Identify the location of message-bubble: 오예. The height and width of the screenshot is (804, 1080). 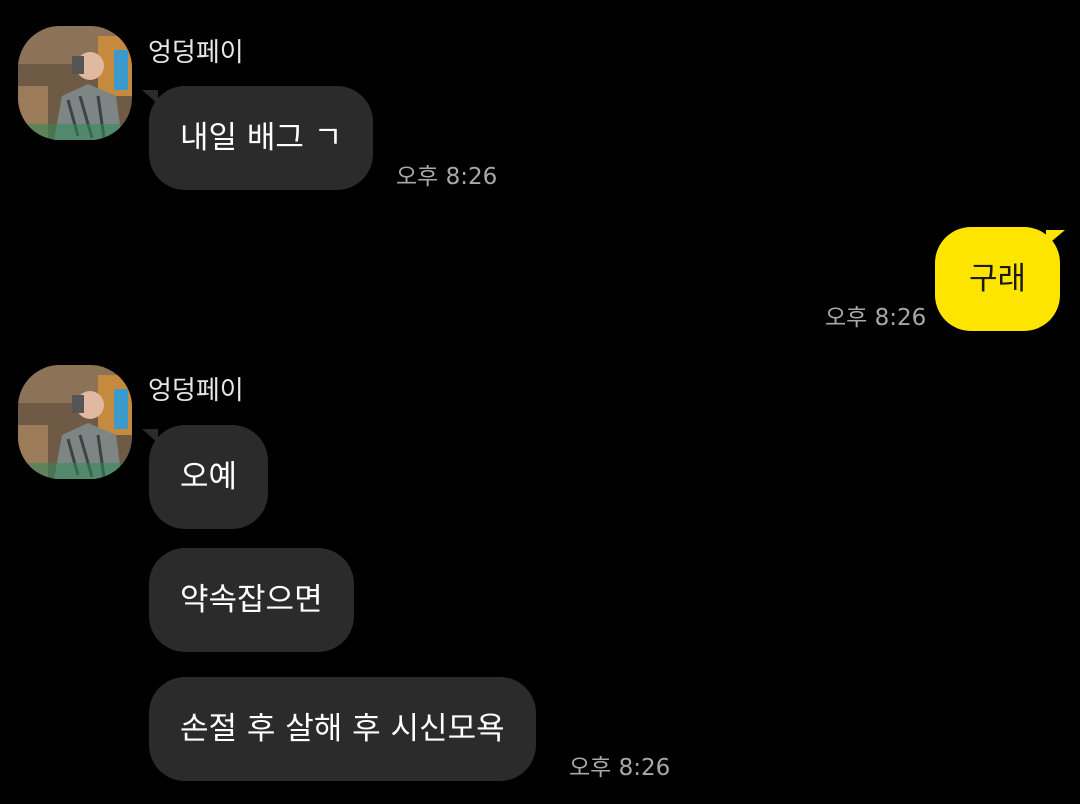
(209, 477).